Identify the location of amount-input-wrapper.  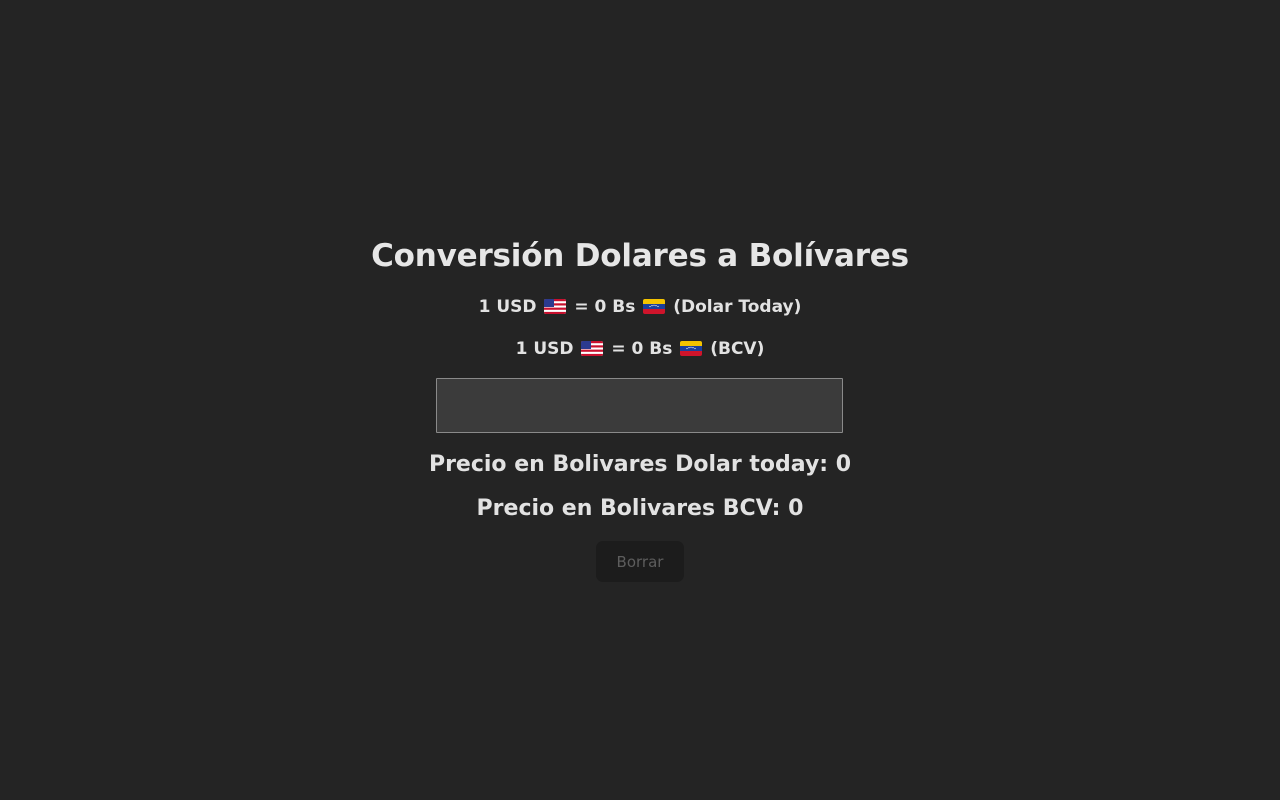
(639, 405).